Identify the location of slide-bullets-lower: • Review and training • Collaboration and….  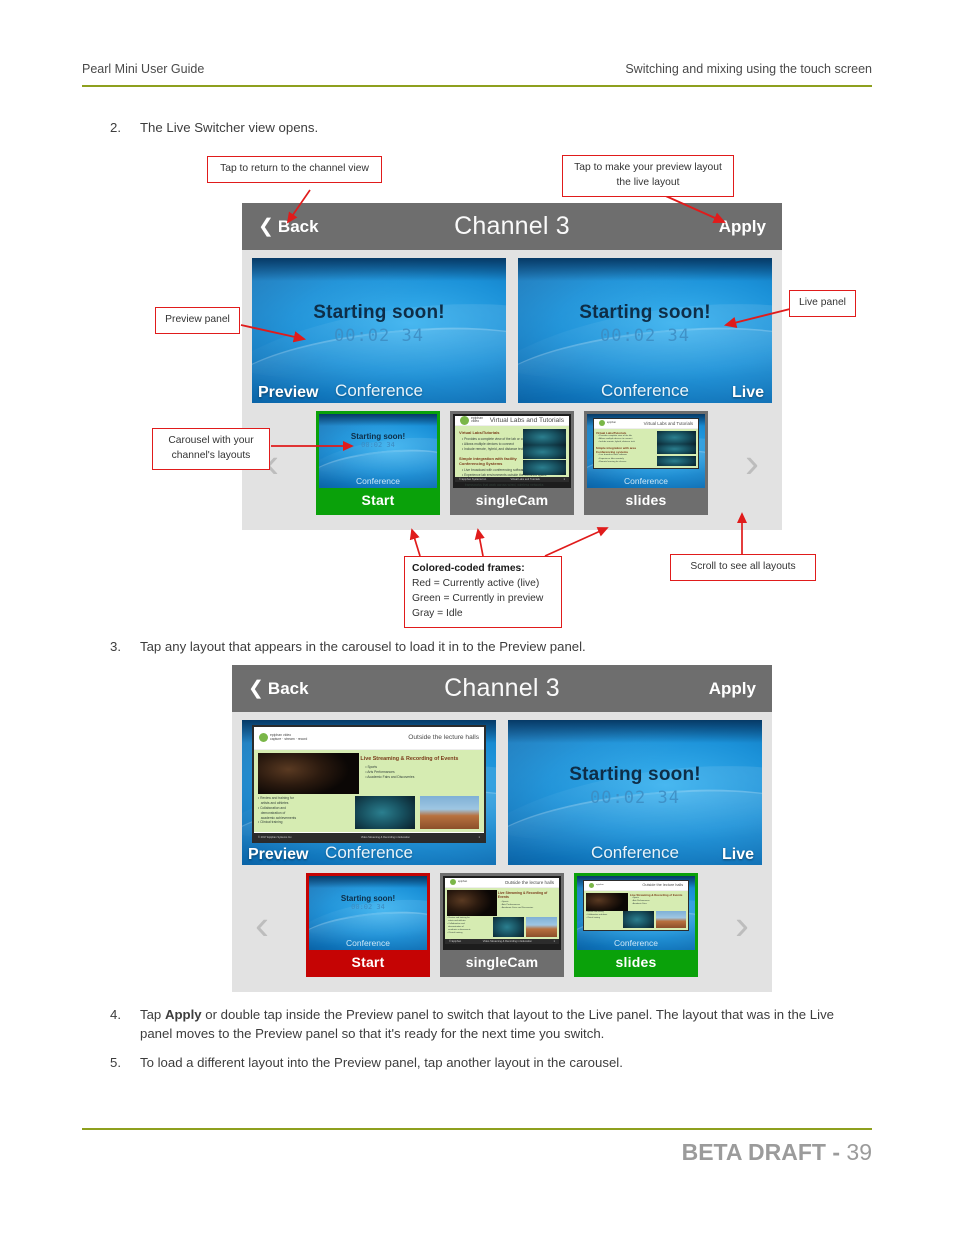
(596, 914).